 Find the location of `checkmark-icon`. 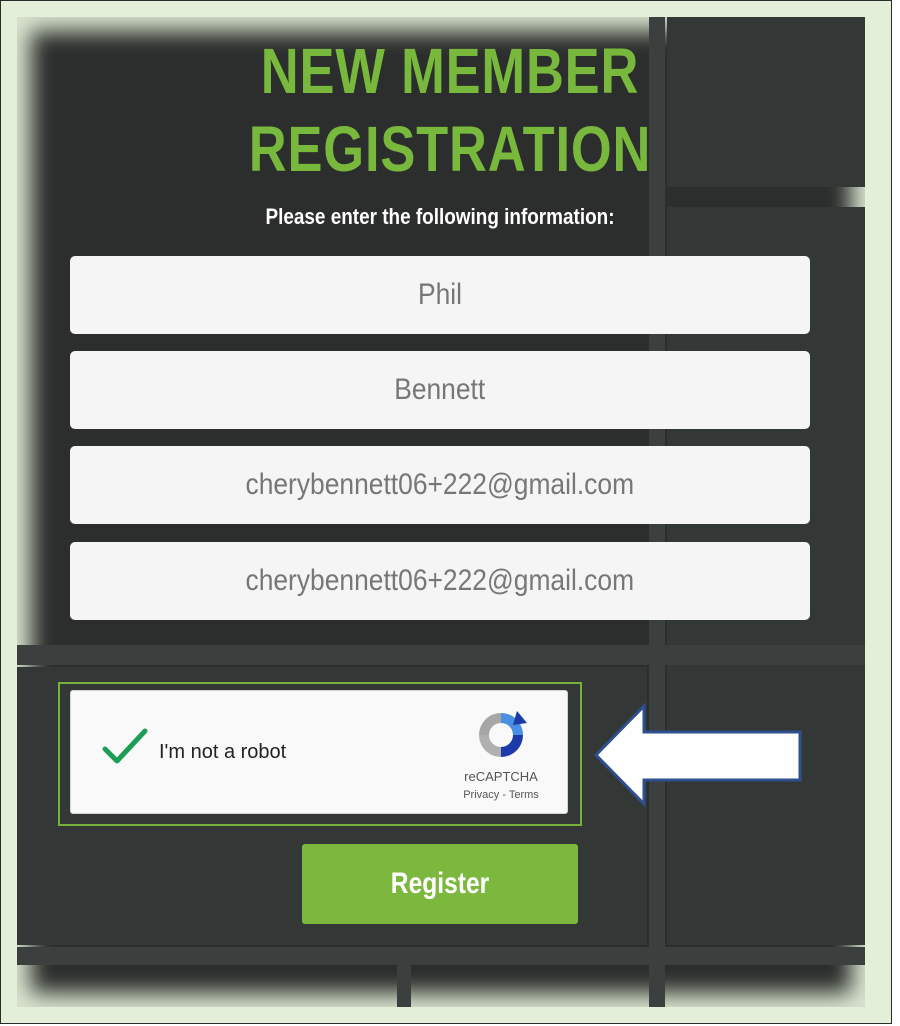

checkmark-icon is located at coordinates (125, 747).